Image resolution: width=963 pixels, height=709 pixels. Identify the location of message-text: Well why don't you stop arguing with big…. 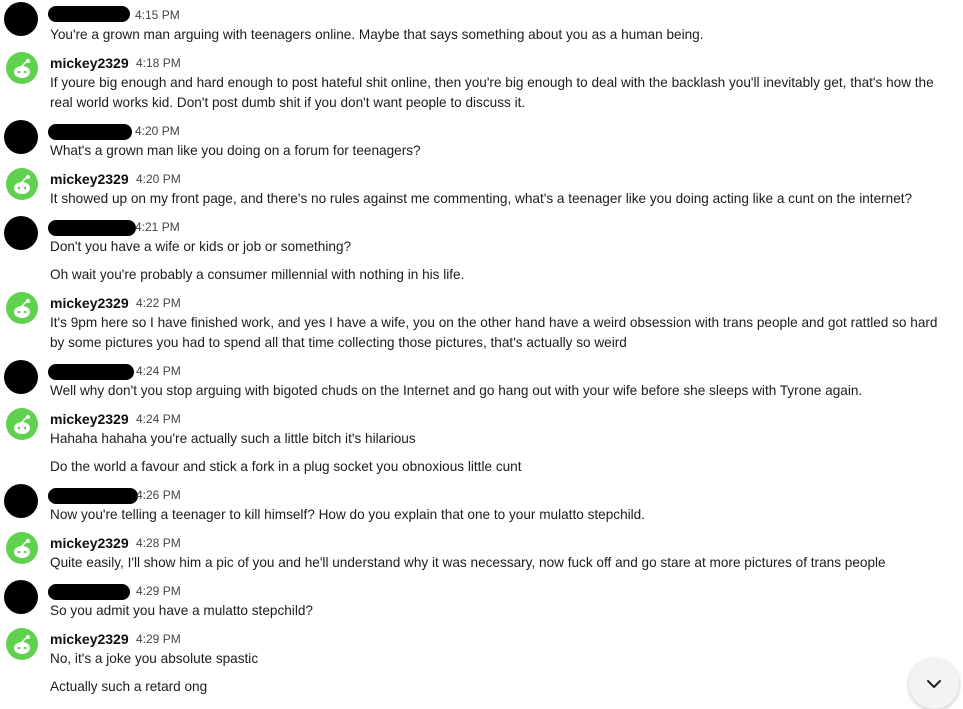
(456, 390).